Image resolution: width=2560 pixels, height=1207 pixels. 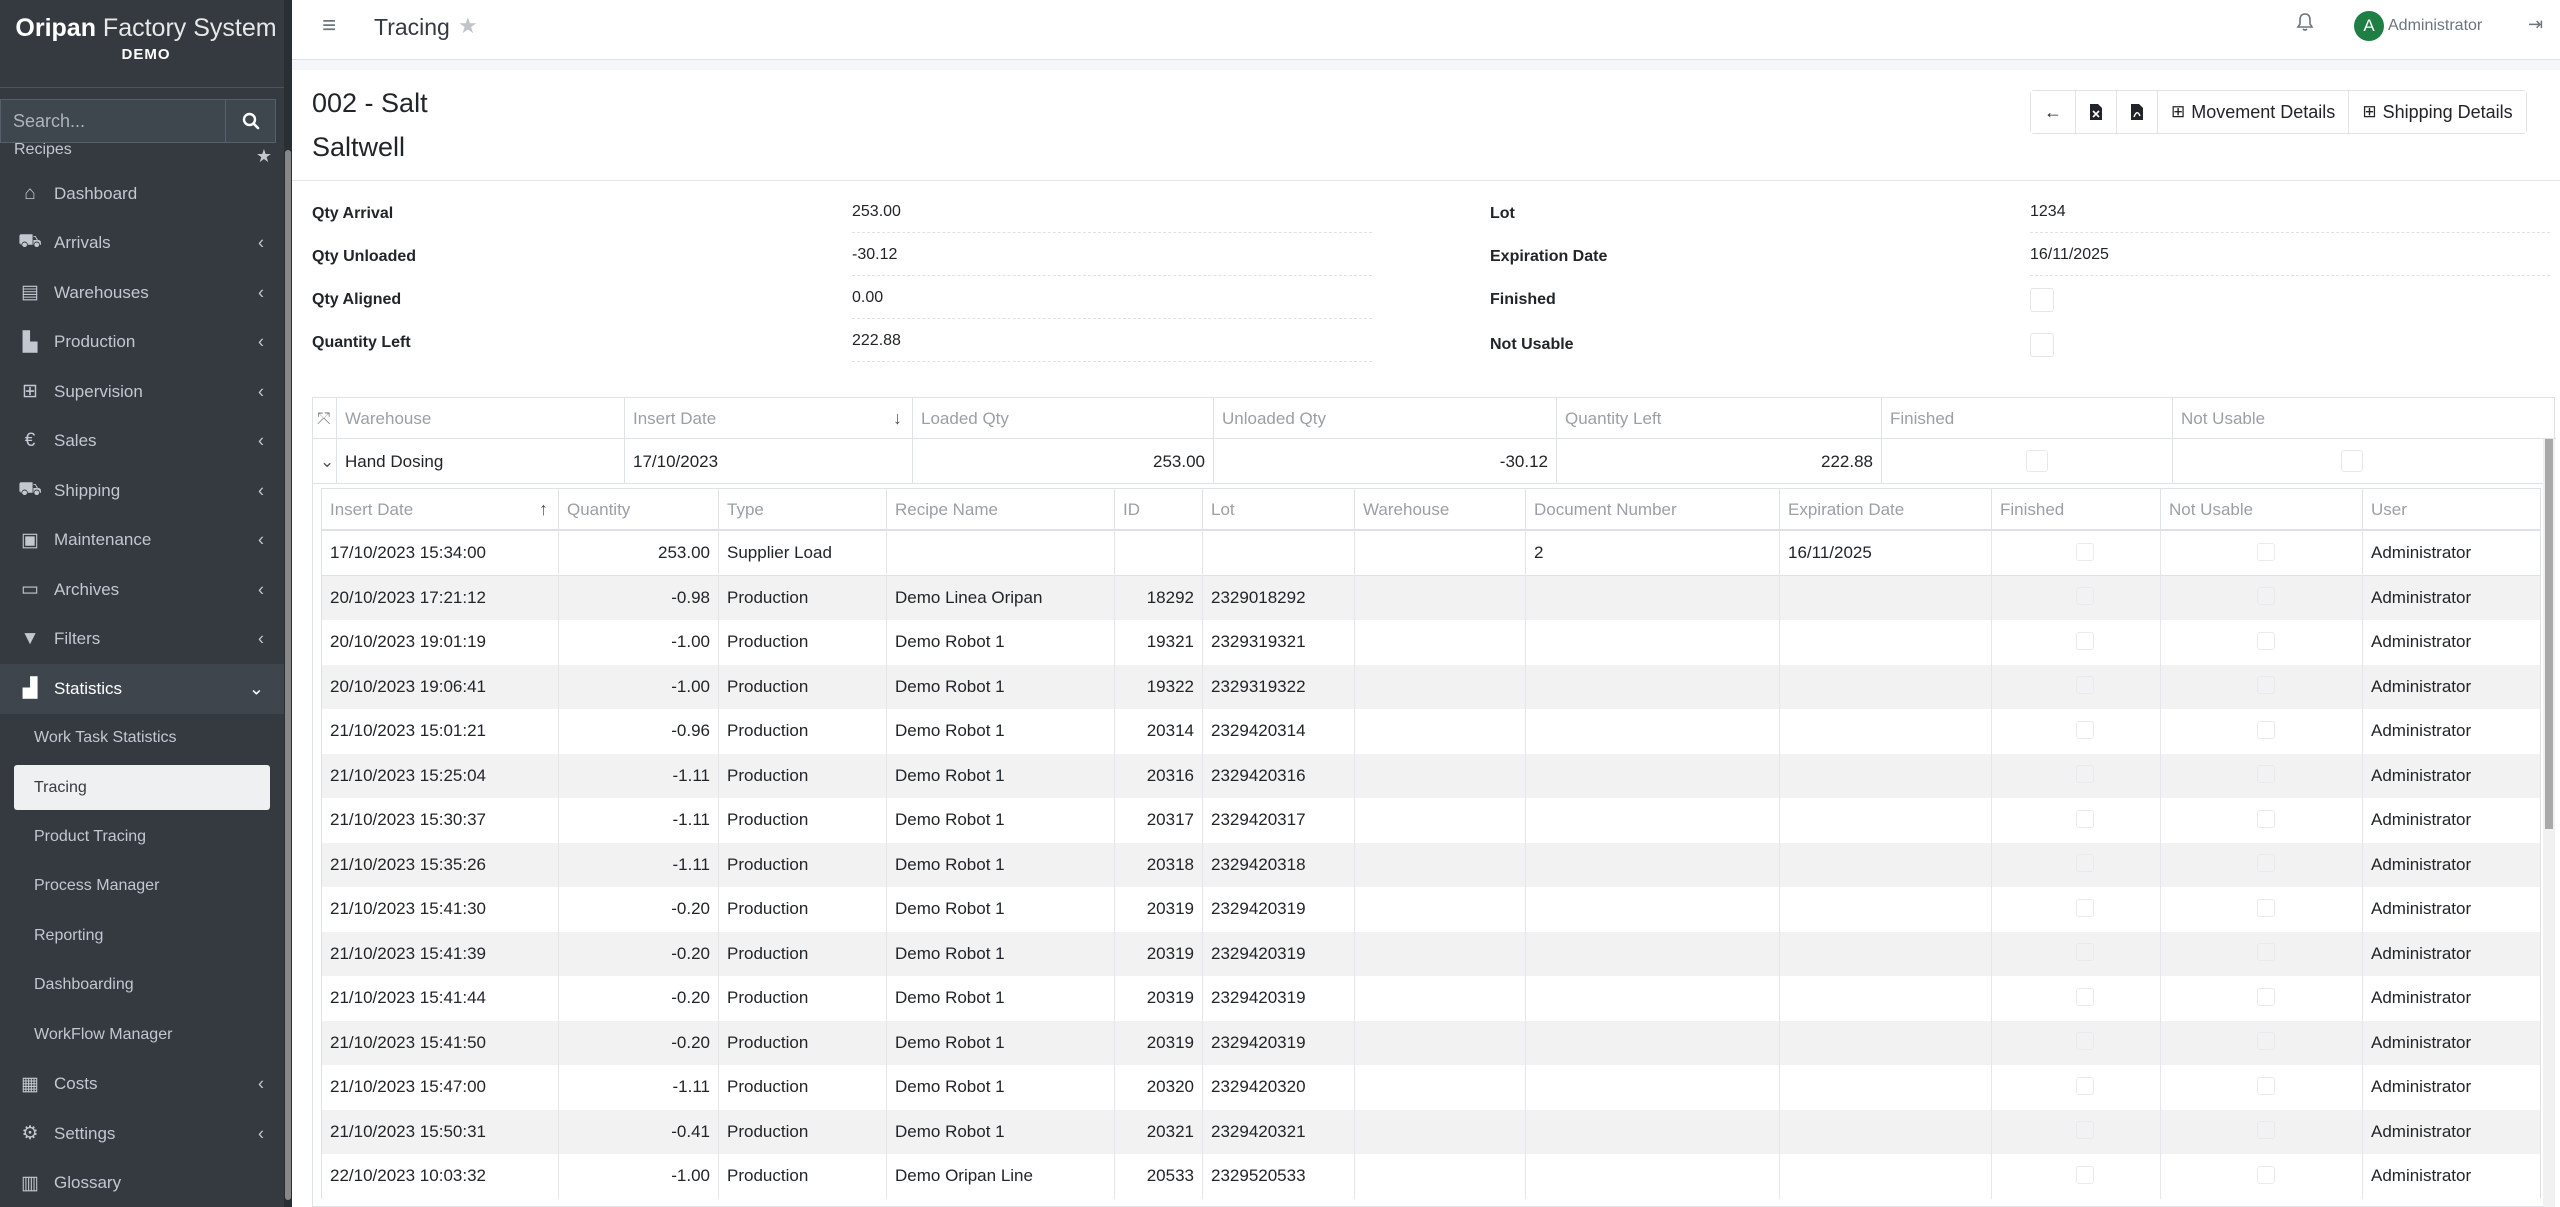 What do you see at coordinates (440, 1042) in the screenshot?
I see `cell-insert-date: 21/10/2023 15:41:50` at bounding box center [440, 1042].